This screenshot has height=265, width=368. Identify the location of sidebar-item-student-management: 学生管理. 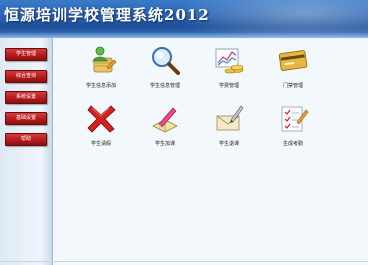
(26, 54).